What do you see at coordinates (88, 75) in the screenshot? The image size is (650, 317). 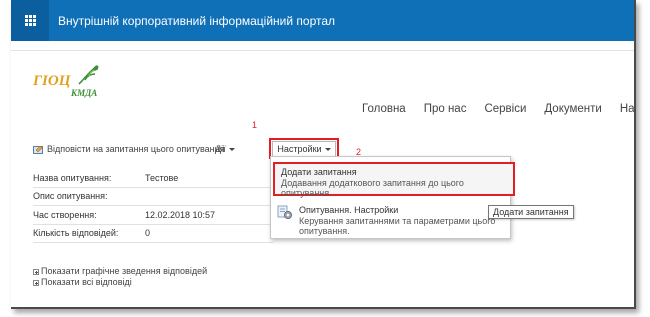 I see `wheat-leaf-icon` at bounding box center [88, 75].